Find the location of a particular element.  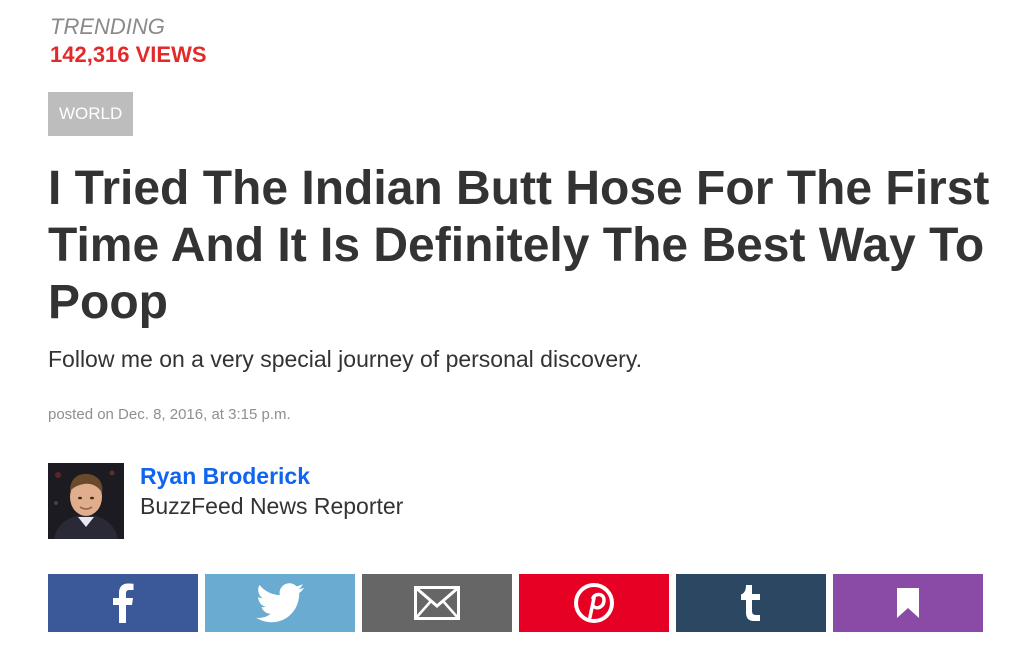

bookmark-icon is located at coordinates (908, 603).